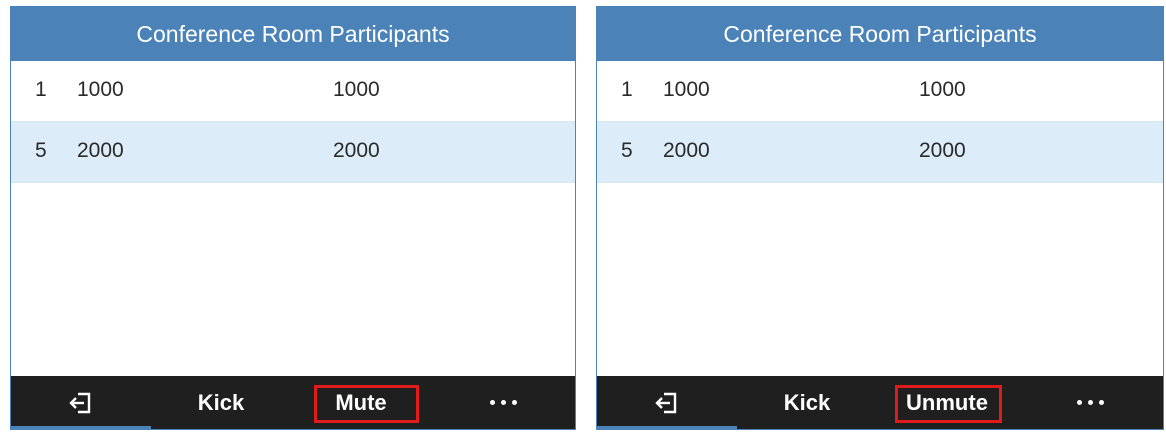 The image size is (1166, 432). I want to click on softkey-bar: Kick Mute, so click(293, 402).